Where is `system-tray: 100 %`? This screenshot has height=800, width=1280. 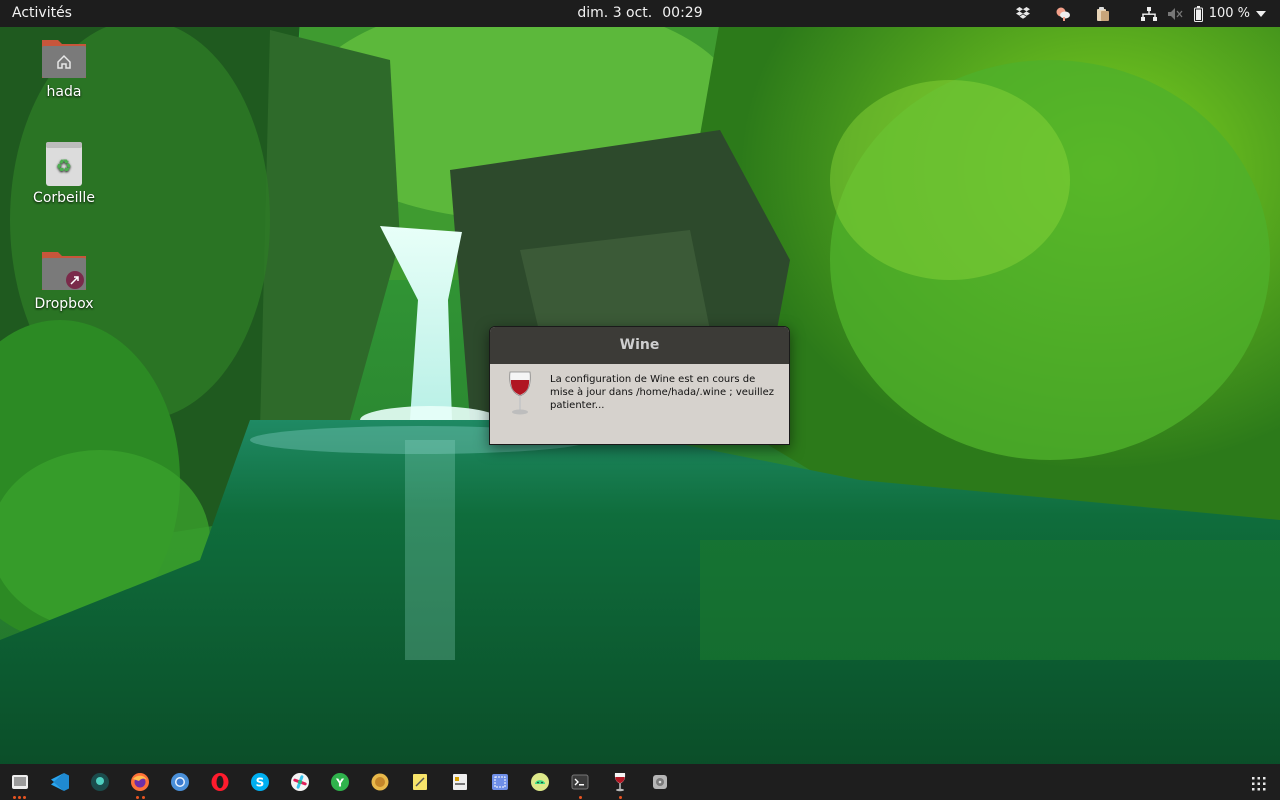 system-tray: 100 % is located at coordinates (1146, 13).